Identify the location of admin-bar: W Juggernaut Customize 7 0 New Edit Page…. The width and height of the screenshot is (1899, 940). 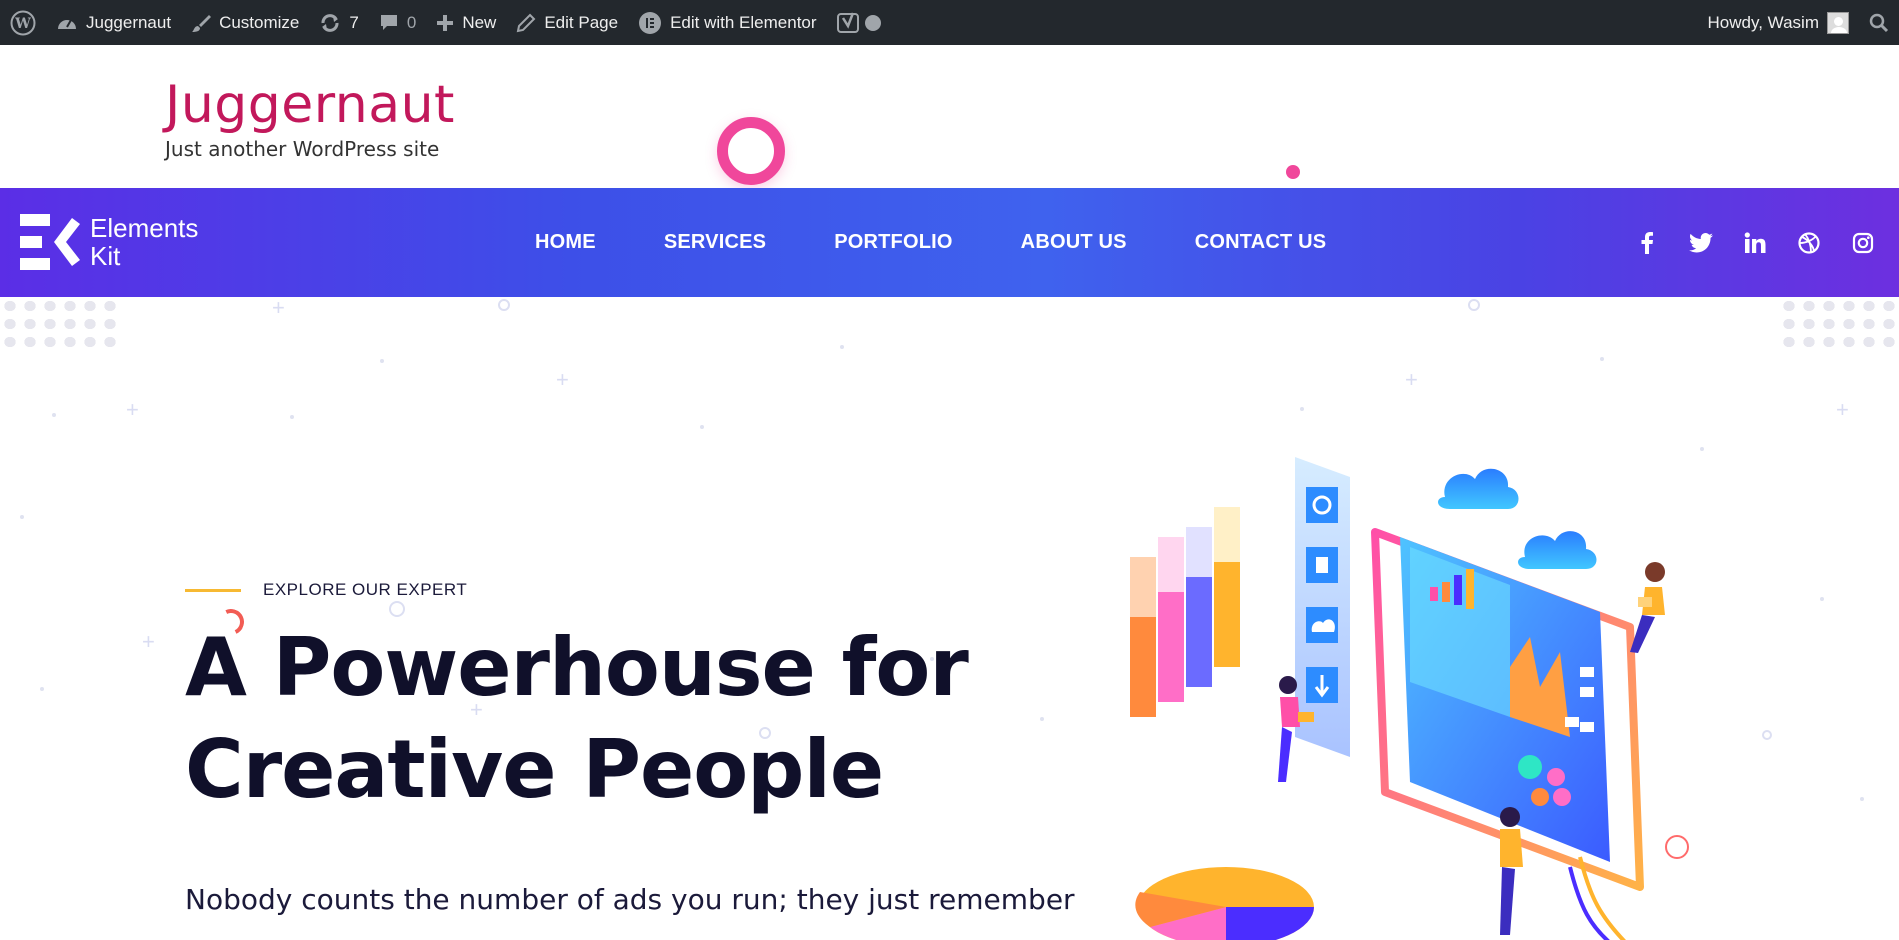
(949, 22).